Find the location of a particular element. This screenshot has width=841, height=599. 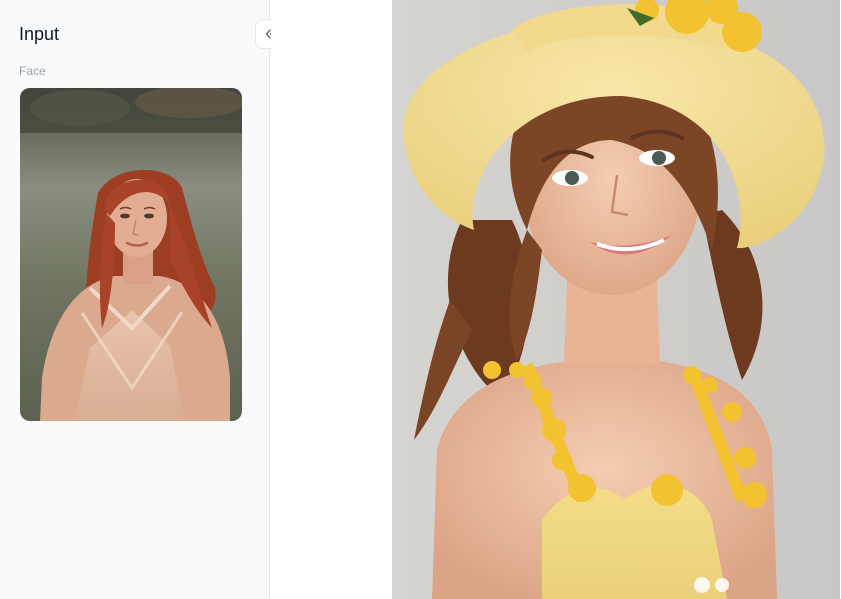

face-input-image is located at coordinates (131, 254).